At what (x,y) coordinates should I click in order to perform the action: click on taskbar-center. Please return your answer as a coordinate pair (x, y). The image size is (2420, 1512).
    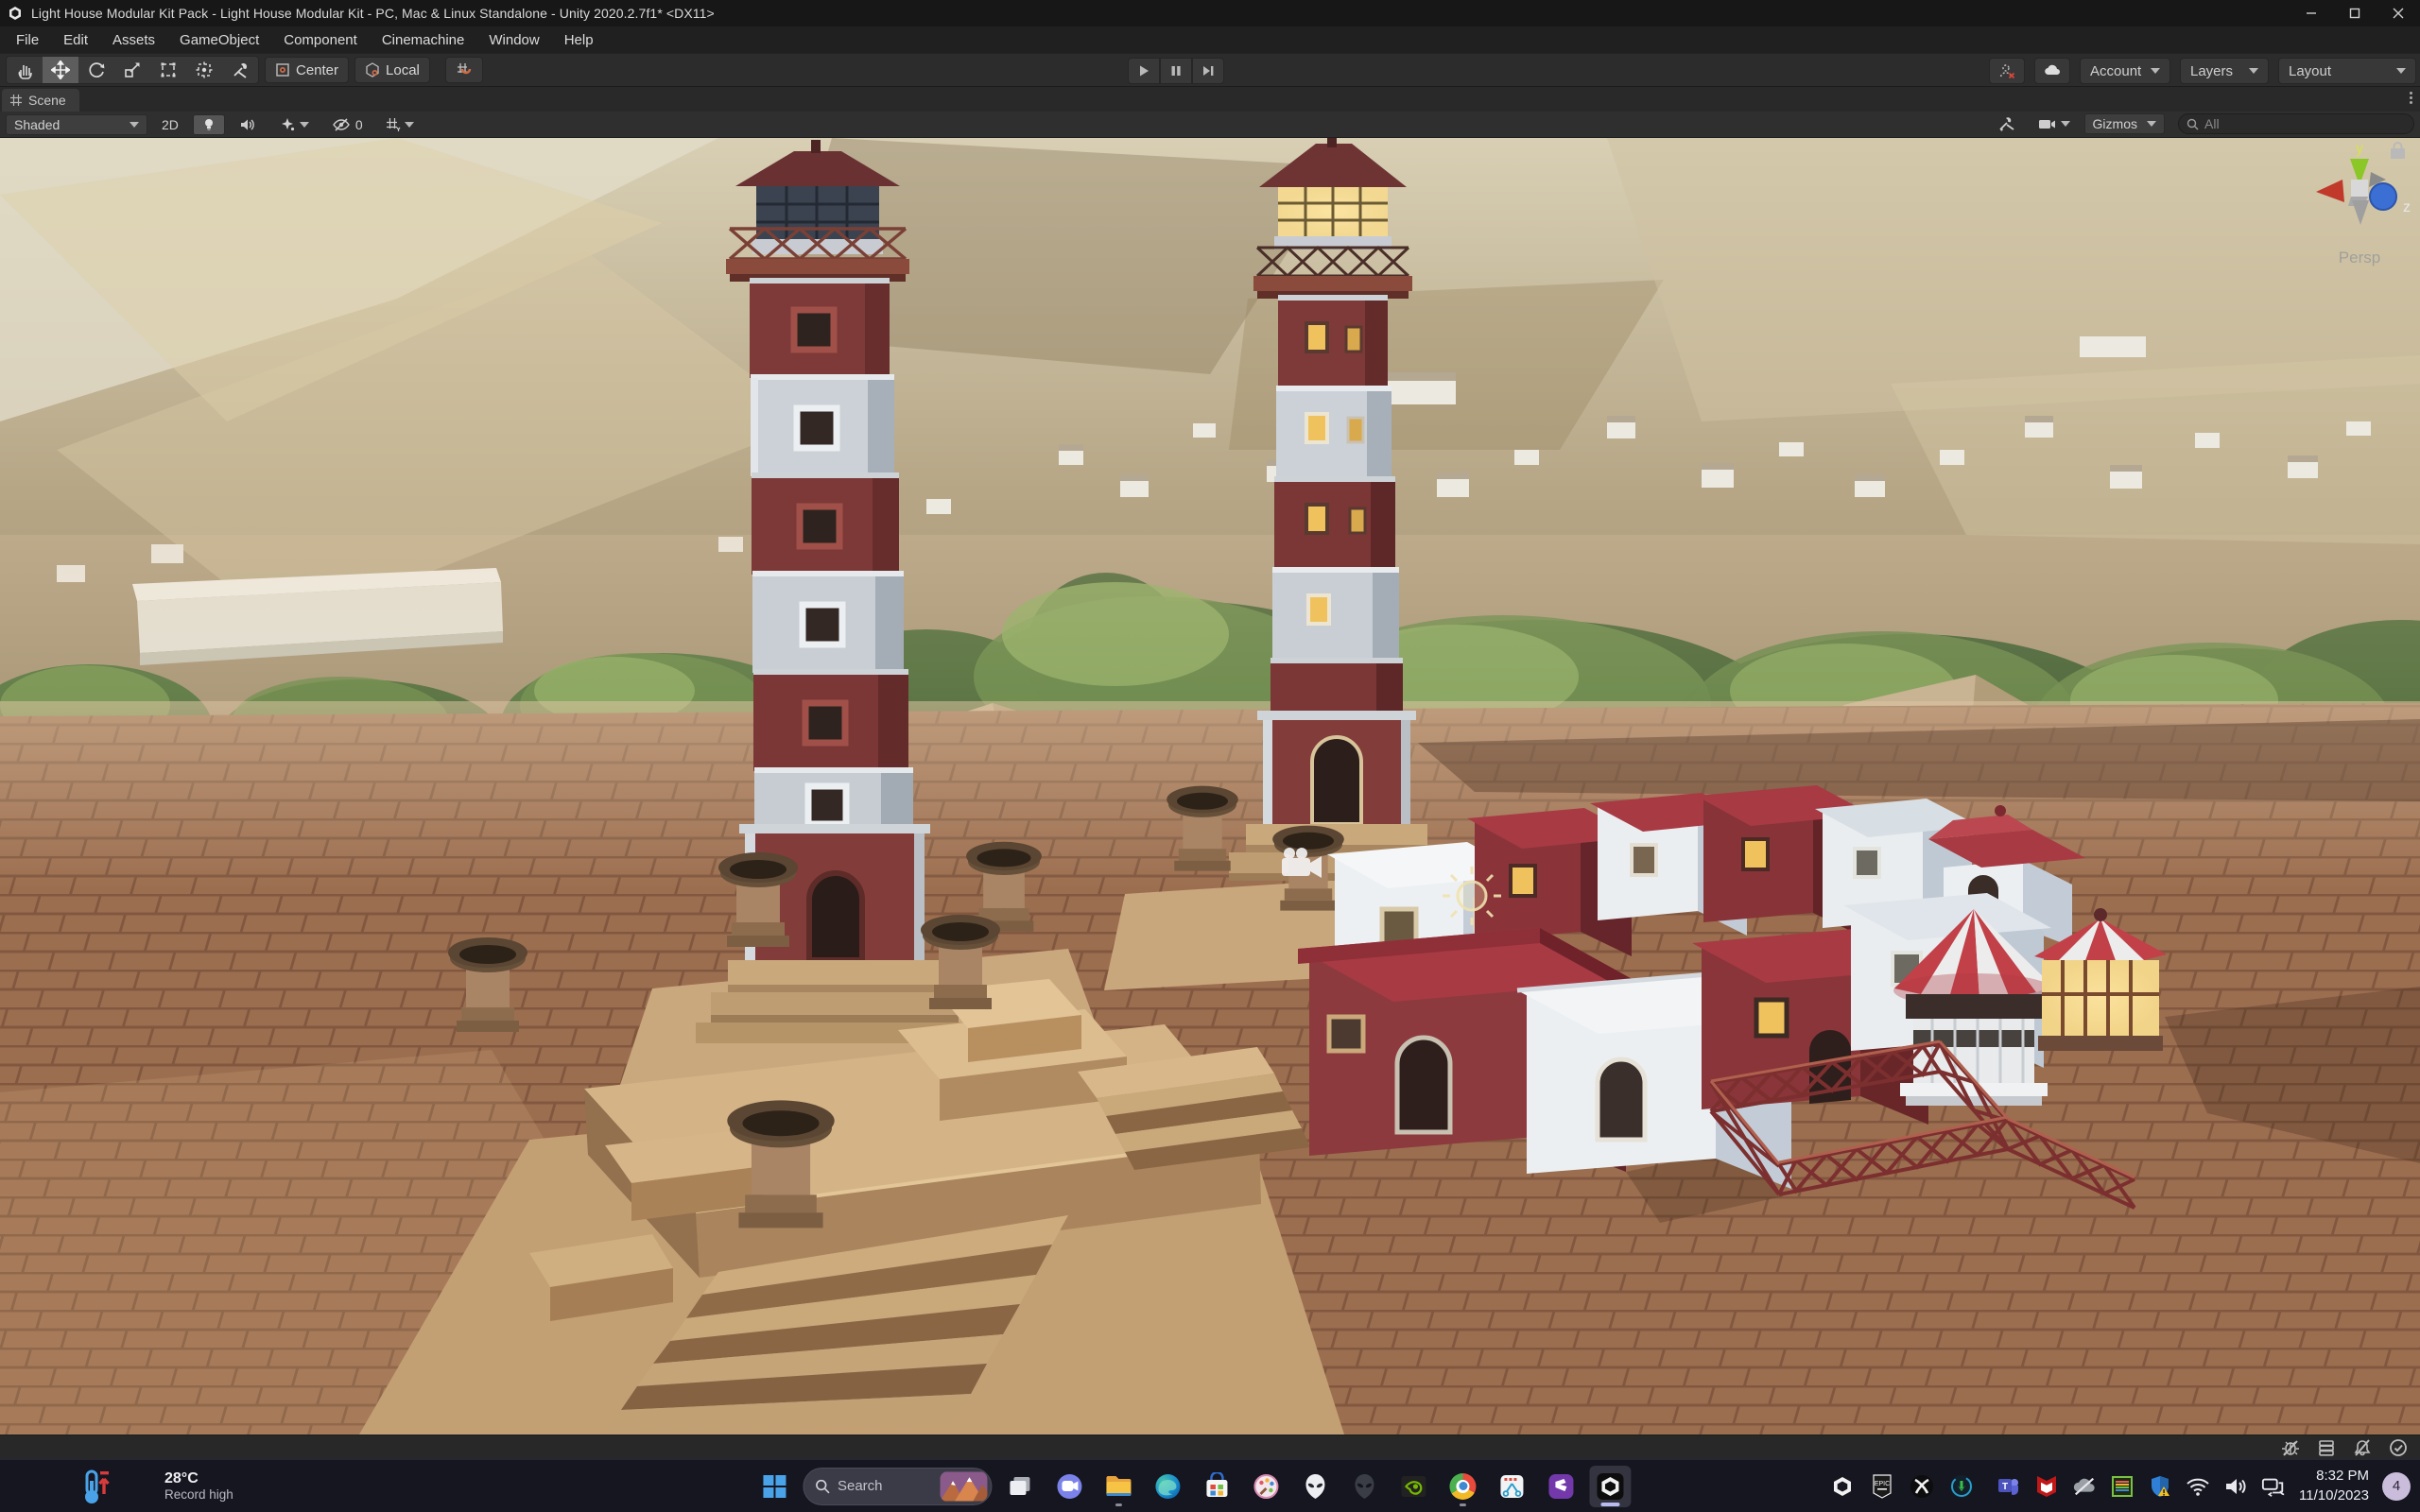
    Looking at the image, I should click on (1192, 1486).